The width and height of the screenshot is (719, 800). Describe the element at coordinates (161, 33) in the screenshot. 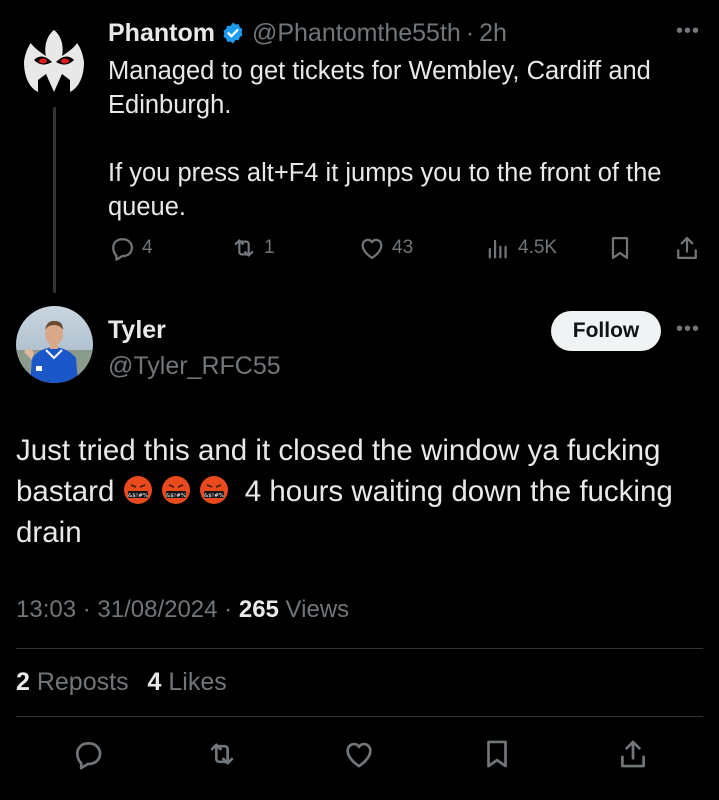

I see `parent-author-name: Phantom` at that location.